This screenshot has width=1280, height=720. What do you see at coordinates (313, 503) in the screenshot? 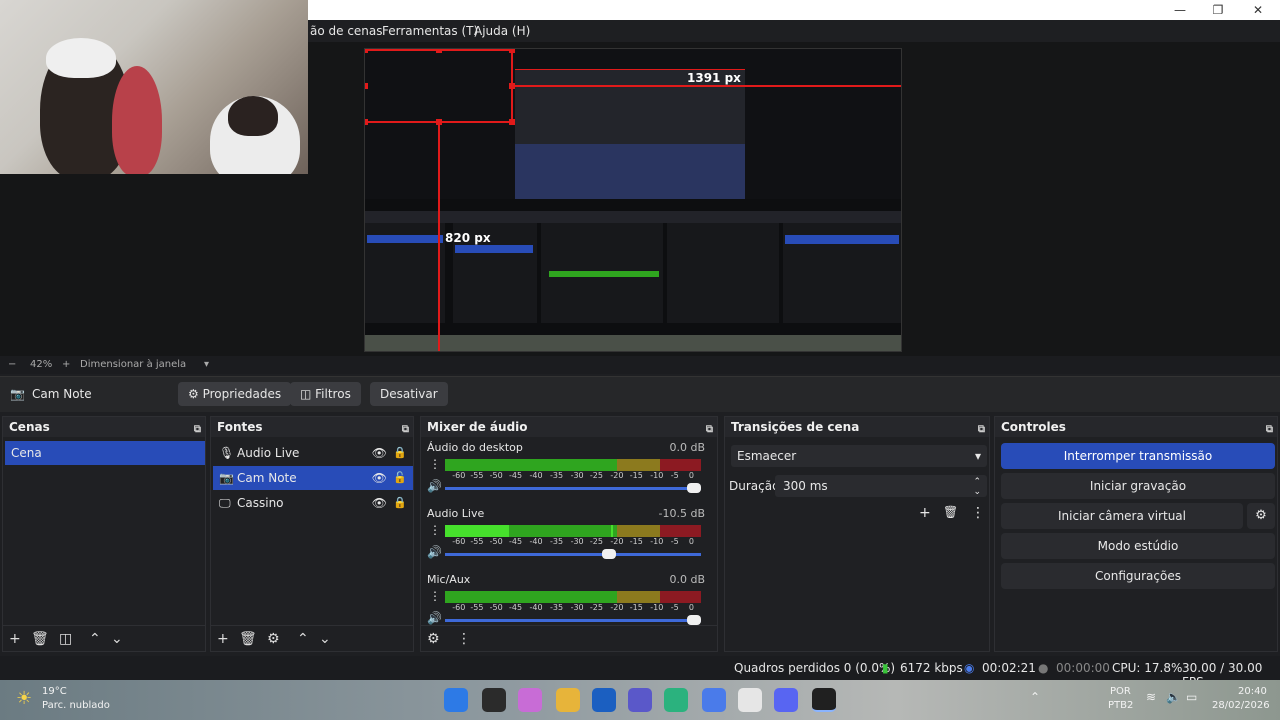
I see `source-item-cassino: 🖵 Cassino 👁 🔒` at bounding box center [313, 503].